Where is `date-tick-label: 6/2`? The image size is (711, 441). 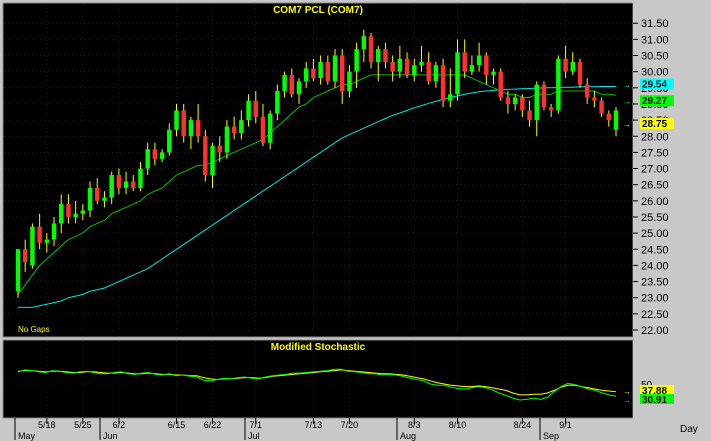
date-tick-label: 6/2 is located at coordinates (119, 425).